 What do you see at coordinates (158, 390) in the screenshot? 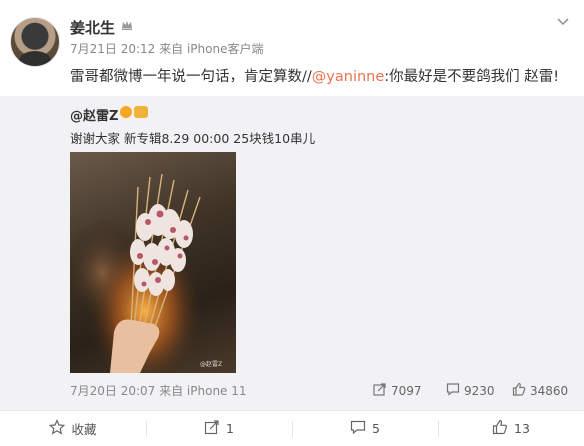
I see `original-time: 7月20日 20:07 来自 iPhone 11` at bounding box center [158, 390].